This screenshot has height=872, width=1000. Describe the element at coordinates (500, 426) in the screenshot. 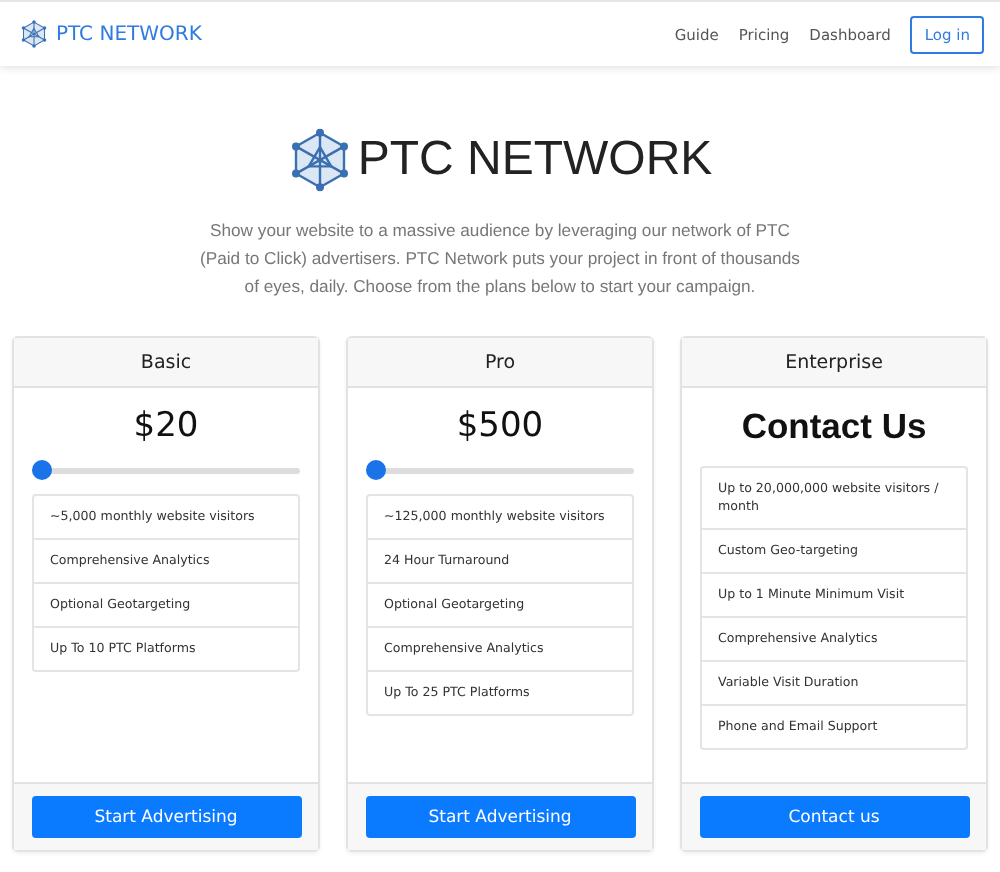

I see `plan-price: $500` at that location.